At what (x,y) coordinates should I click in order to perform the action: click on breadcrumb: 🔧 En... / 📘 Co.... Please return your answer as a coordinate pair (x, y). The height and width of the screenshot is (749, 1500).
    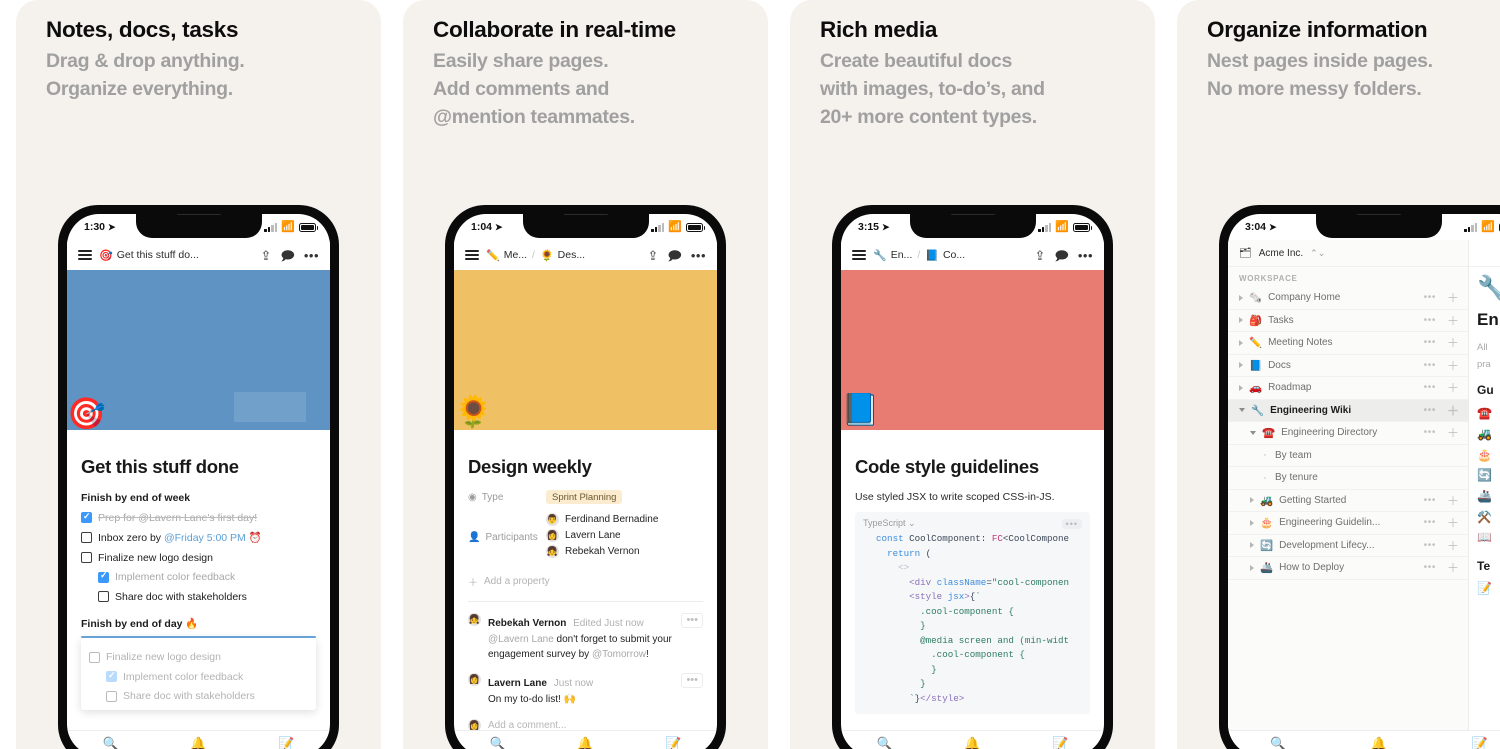
    Looking at the image, I should click on (919, 255).